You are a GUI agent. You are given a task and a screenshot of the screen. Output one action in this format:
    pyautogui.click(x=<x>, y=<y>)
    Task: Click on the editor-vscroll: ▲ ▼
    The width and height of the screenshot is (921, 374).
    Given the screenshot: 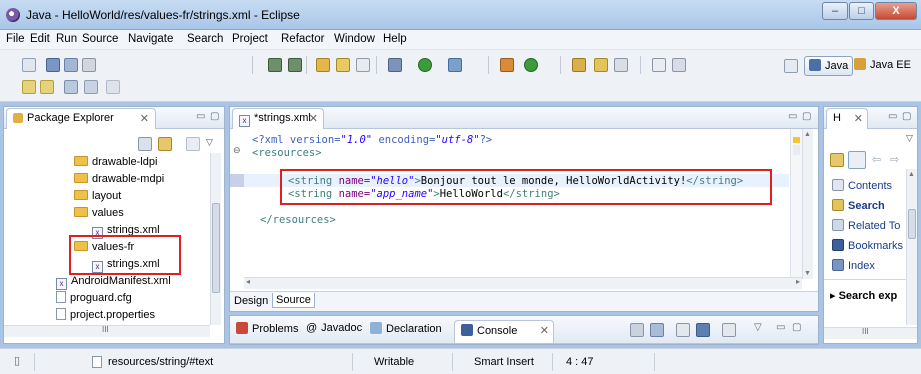 What is the action you would take?
    pyautogui.click(x=807, y=204)
    